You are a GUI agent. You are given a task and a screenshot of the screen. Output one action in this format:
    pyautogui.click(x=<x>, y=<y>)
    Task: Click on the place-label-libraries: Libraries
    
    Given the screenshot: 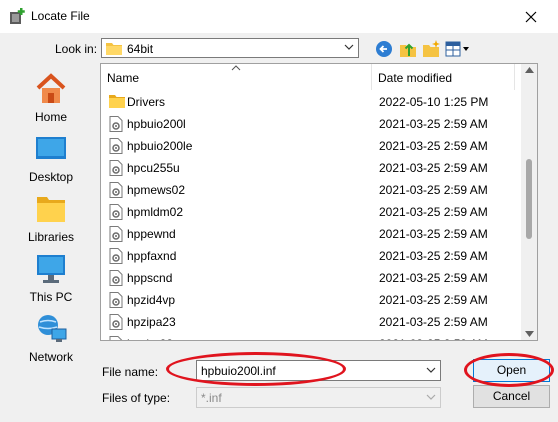 What is the action you would take?
    pyautogui.click(x=51, y=237)
    